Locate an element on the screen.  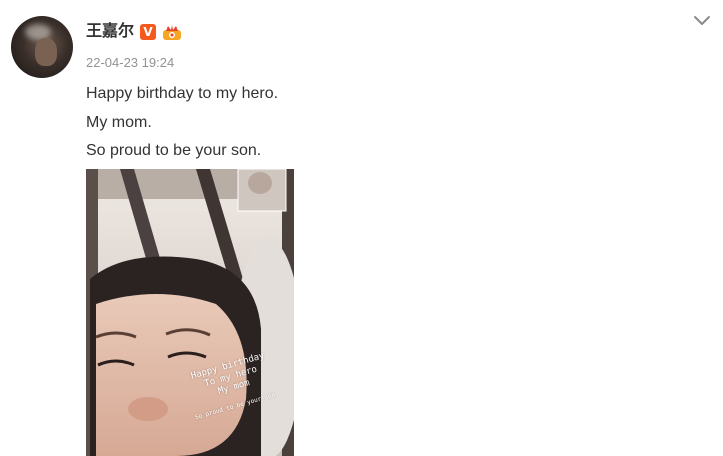
avatar-face-shape is located at coordinates (46, 52).